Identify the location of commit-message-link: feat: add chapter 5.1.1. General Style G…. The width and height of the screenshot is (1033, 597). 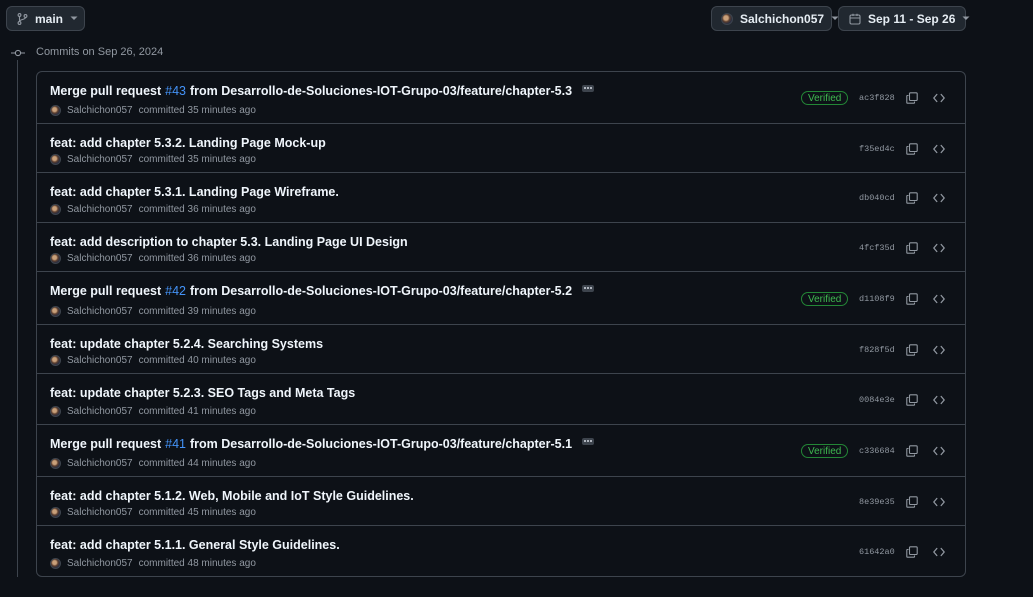
(195, 545).